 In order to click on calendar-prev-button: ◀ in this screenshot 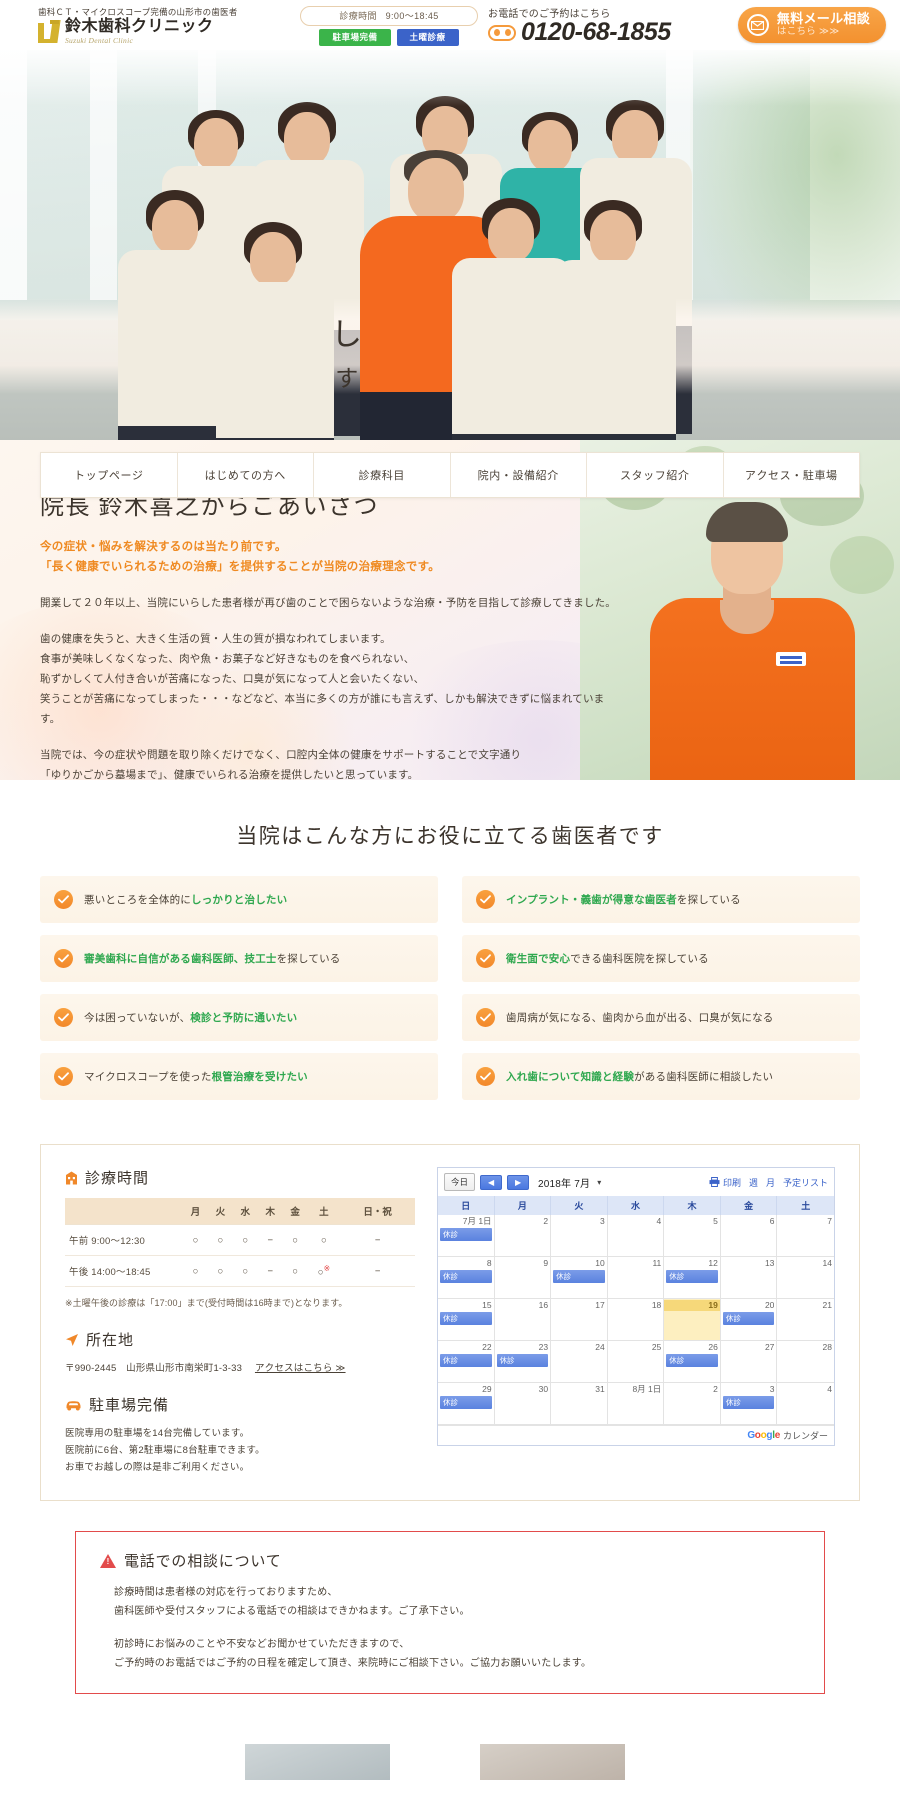, I will do `click(491, 1182)`.